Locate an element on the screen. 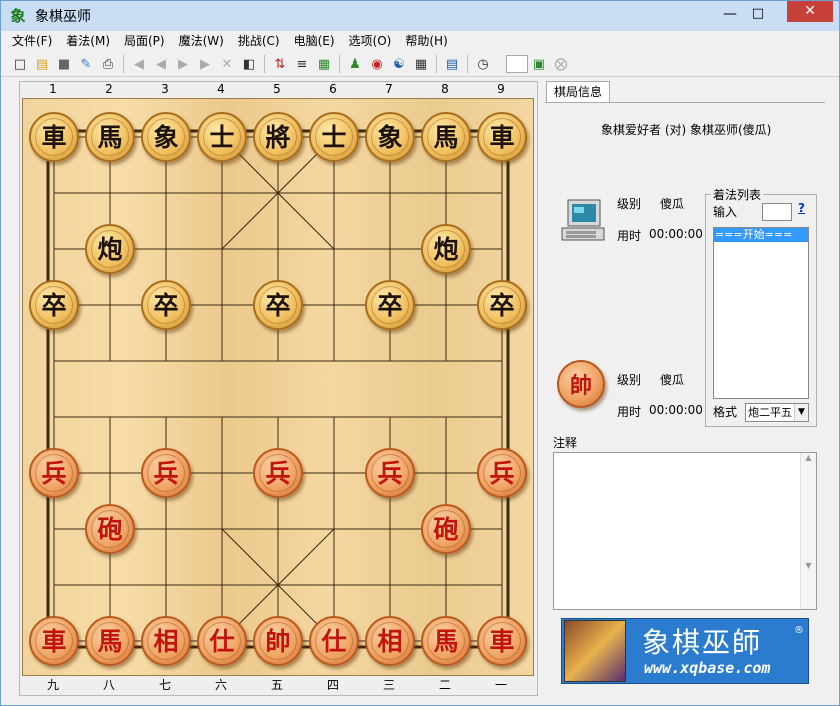 The height and width of the screenshot is (706, 840). file-label-top-1: 1 is located at coordinates (53, 89).